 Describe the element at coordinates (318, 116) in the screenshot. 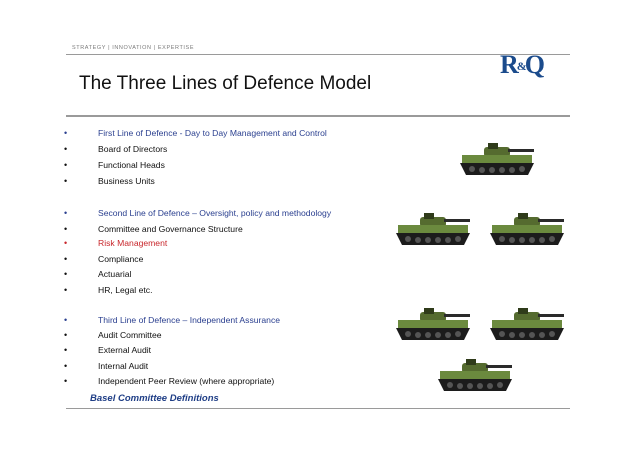

I see `title-divider` at that location.